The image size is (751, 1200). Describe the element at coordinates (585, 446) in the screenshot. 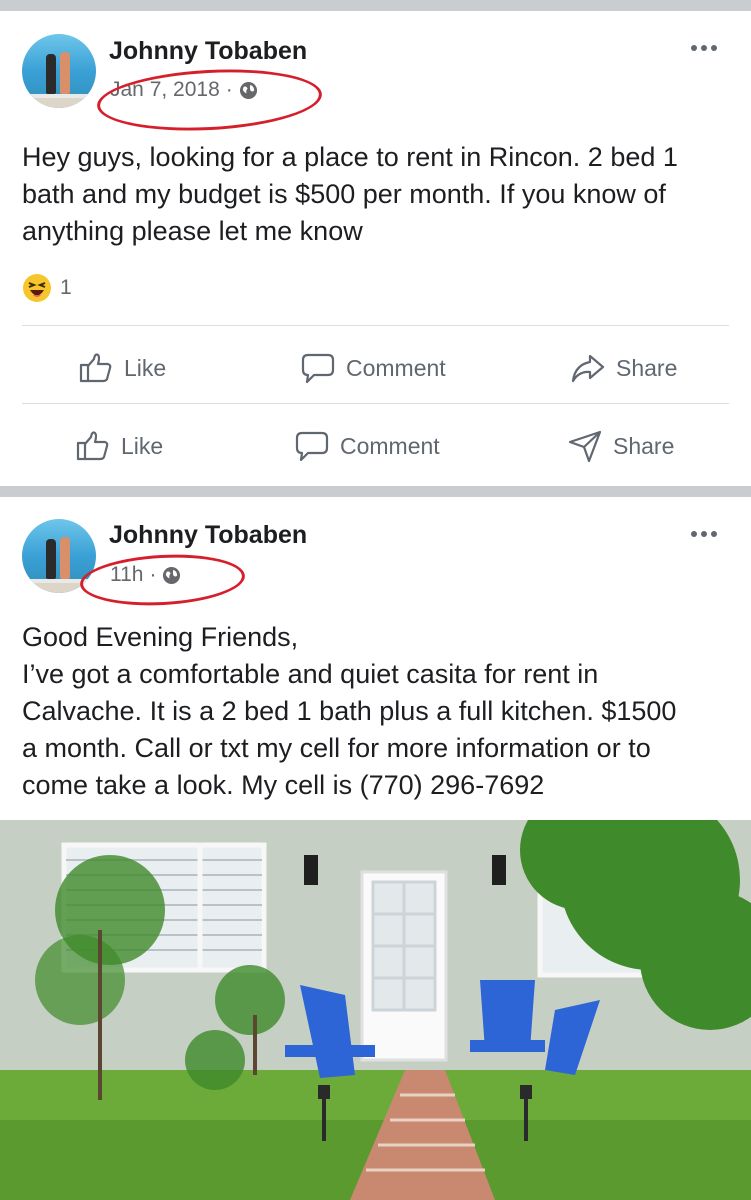

I see `paper-plane-icon` at that location.